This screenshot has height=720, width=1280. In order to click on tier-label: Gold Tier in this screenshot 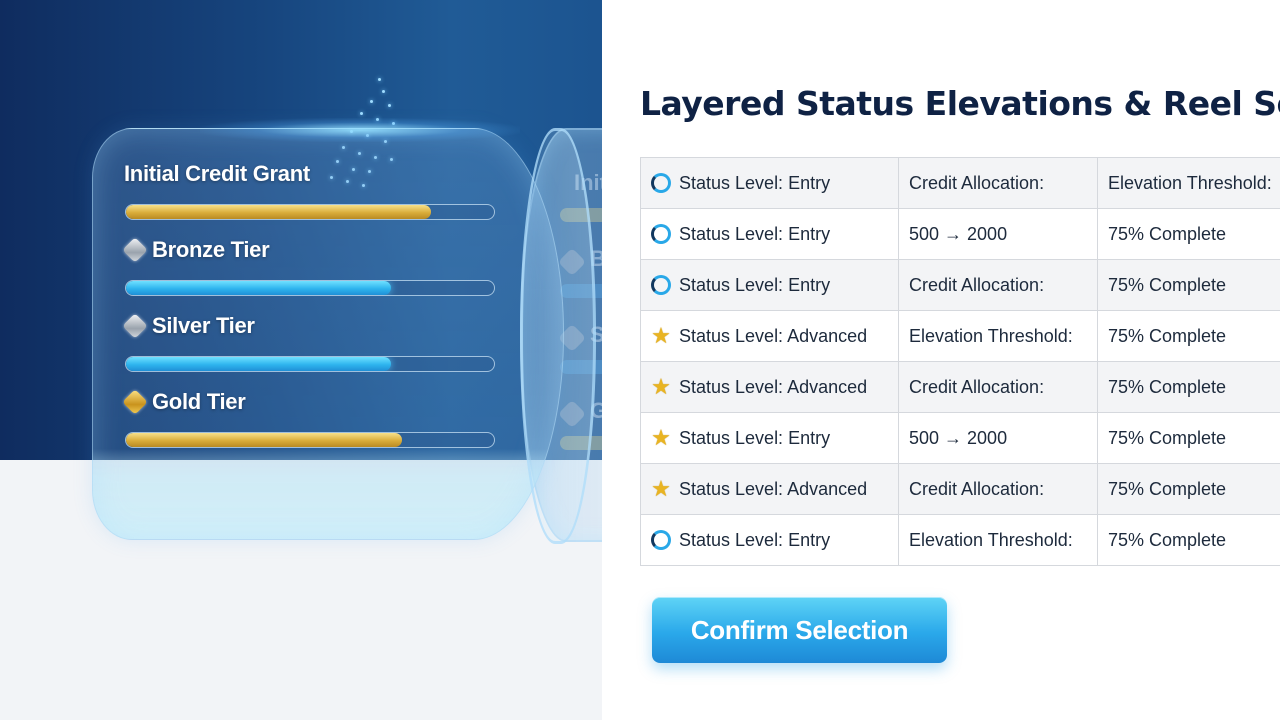, I will do `click(199, 401)`.